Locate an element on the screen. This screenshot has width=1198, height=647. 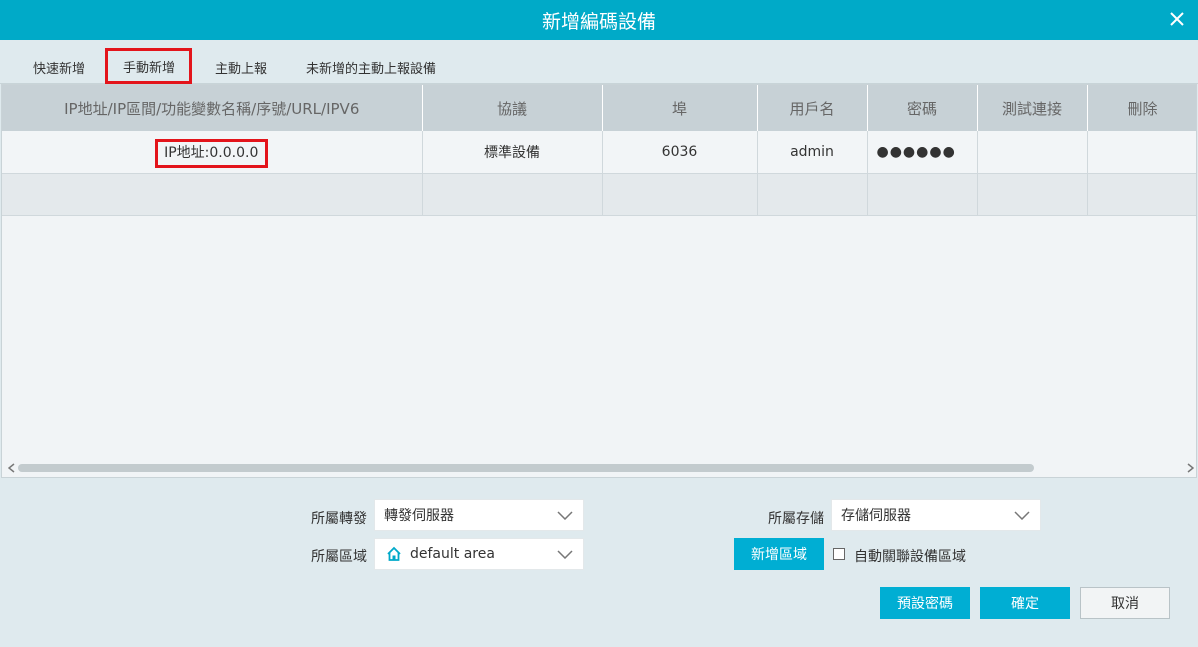
column-header-port: 埠 is located at coordinates (680, 108).